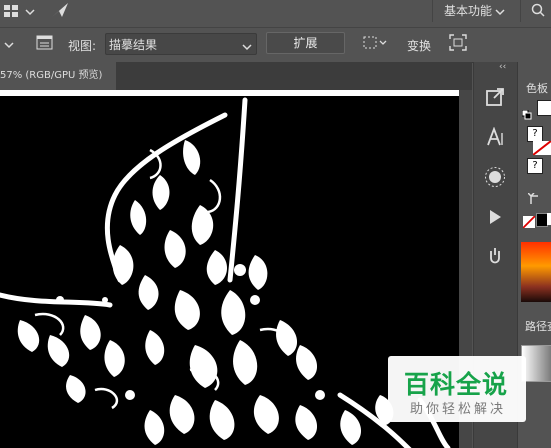 The height and width of the screenshot is (448, 551). What do you see at coordinates (500, 9) in the screenshot?
I see `workspace-chevron-icon` at bounding box center [500, 9].